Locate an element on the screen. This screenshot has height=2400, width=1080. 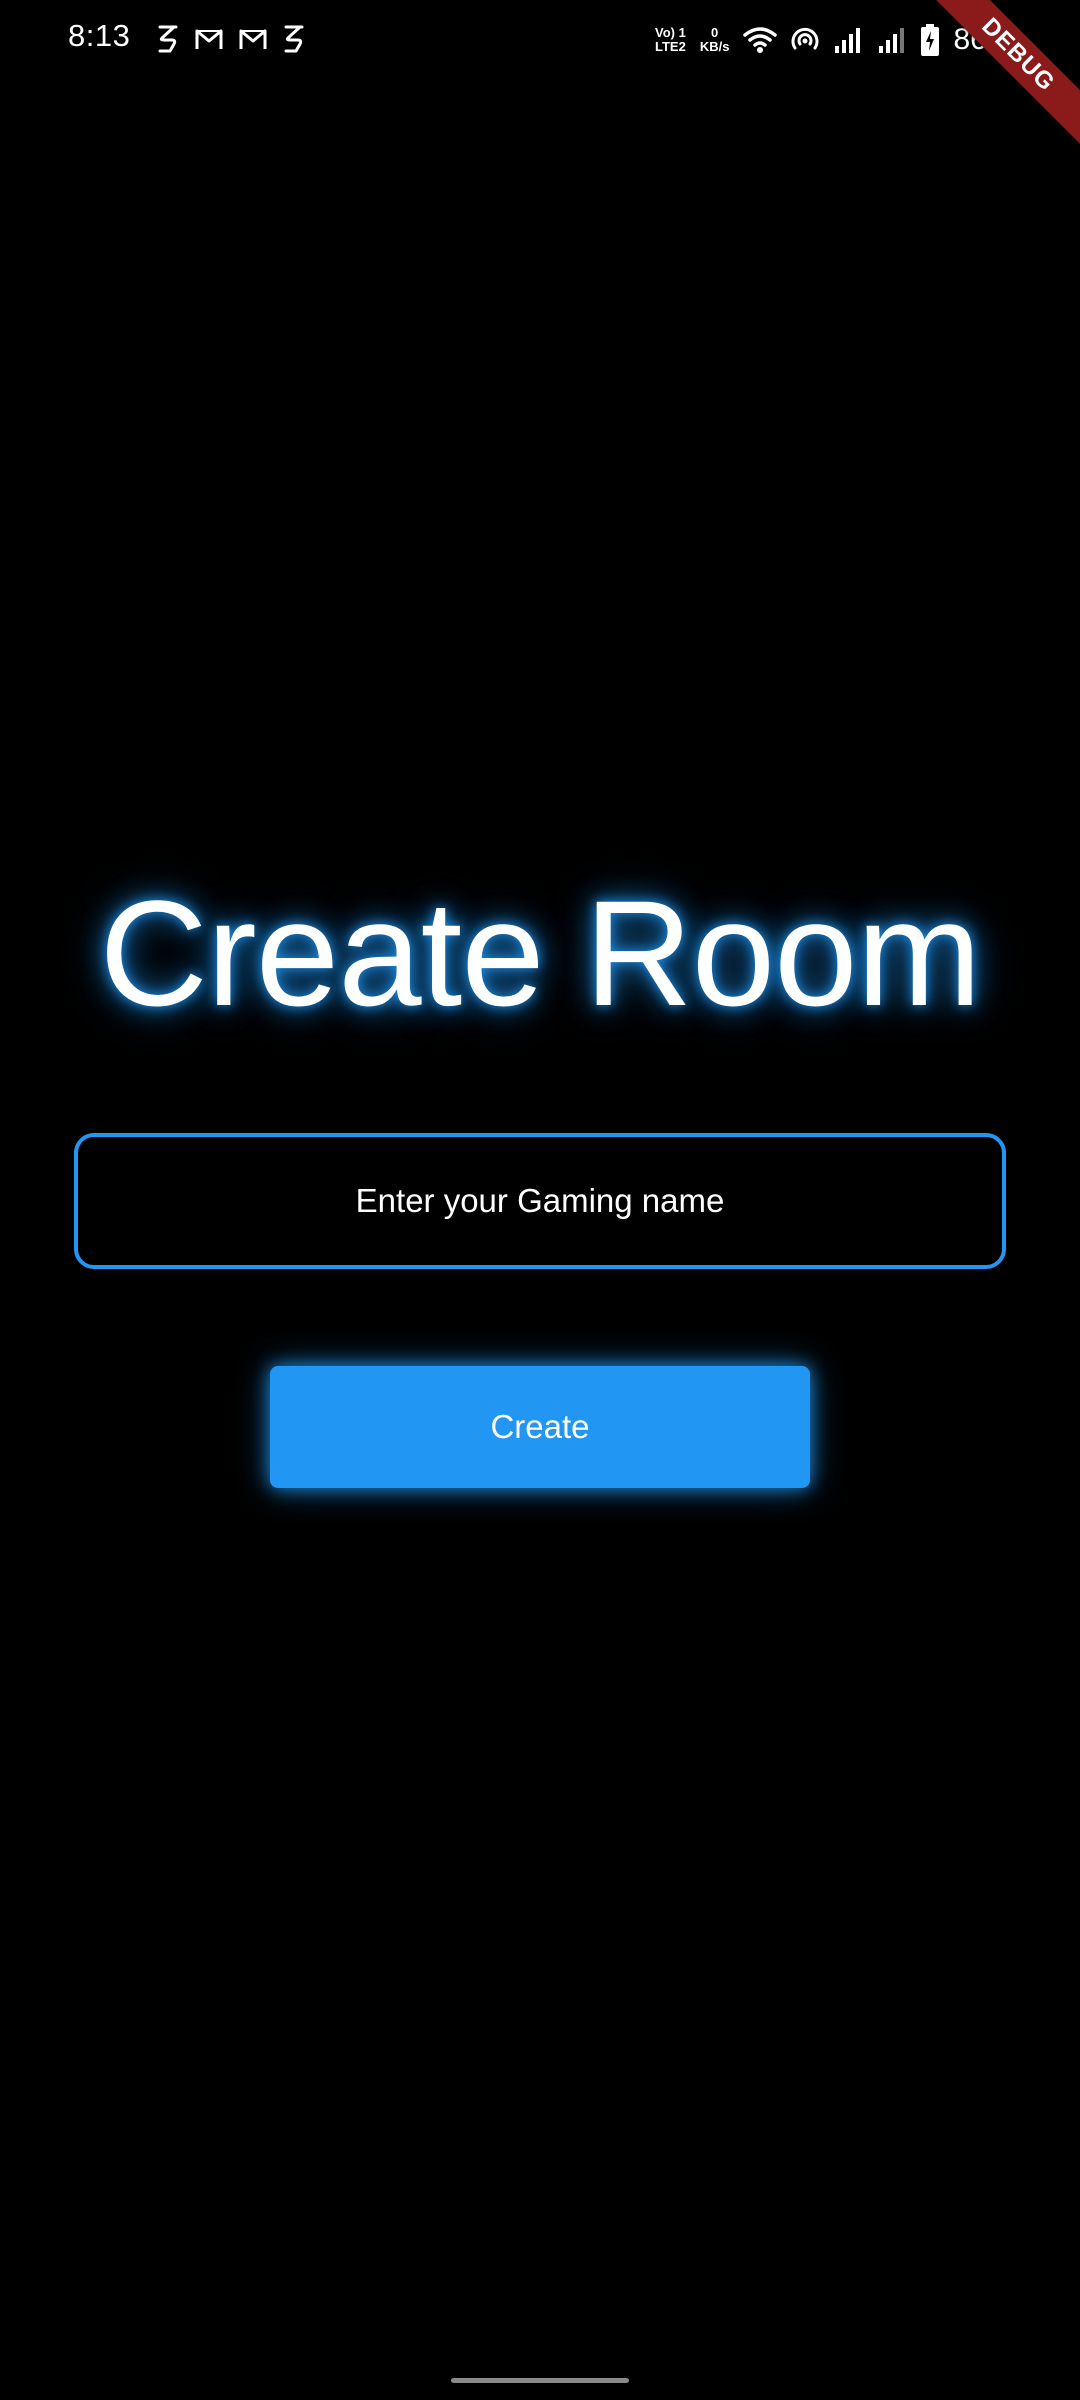
network-speed-indicator: 0 KB/s is located at coordinates (714, 39).